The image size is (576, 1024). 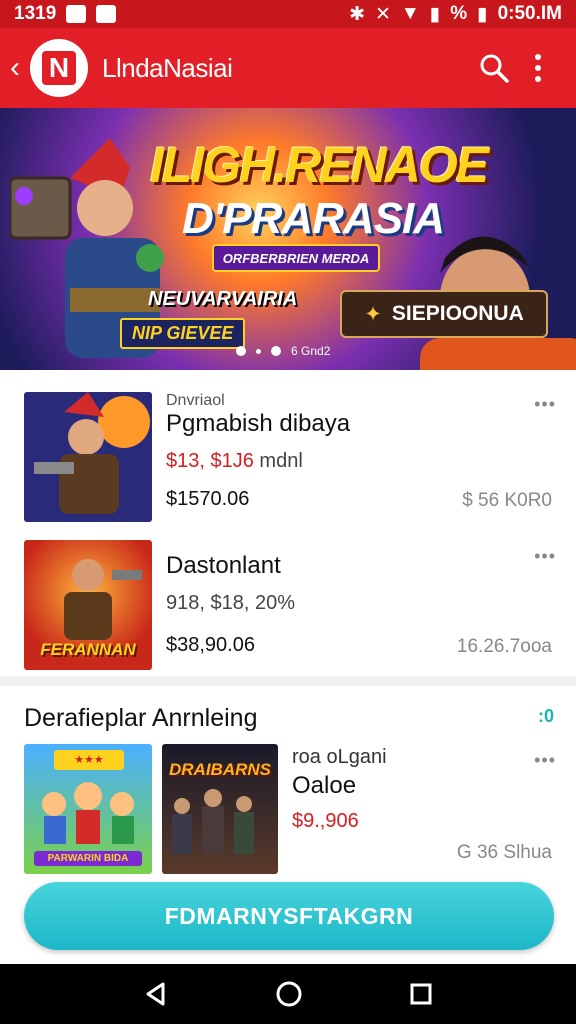 What do you see at coordinates (529, 13) in the screenshot?
I see `clock: 0:50.IM` at bounding box center [529, 13].